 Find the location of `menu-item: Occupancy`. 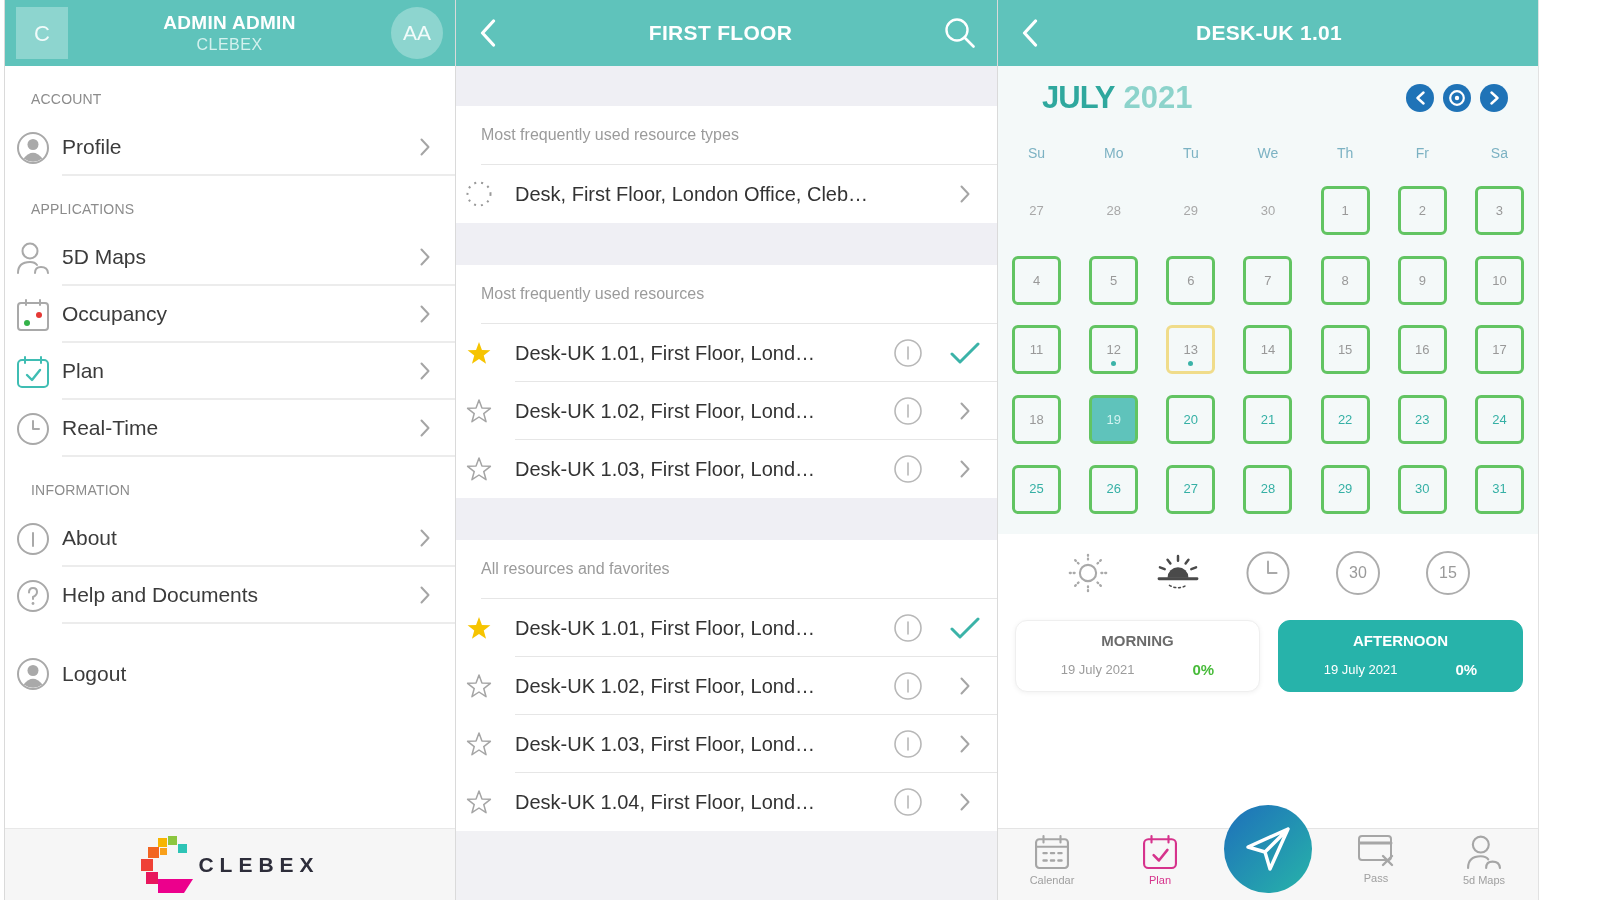

menu-item: Occupancy is located at coordinates (230, 314).